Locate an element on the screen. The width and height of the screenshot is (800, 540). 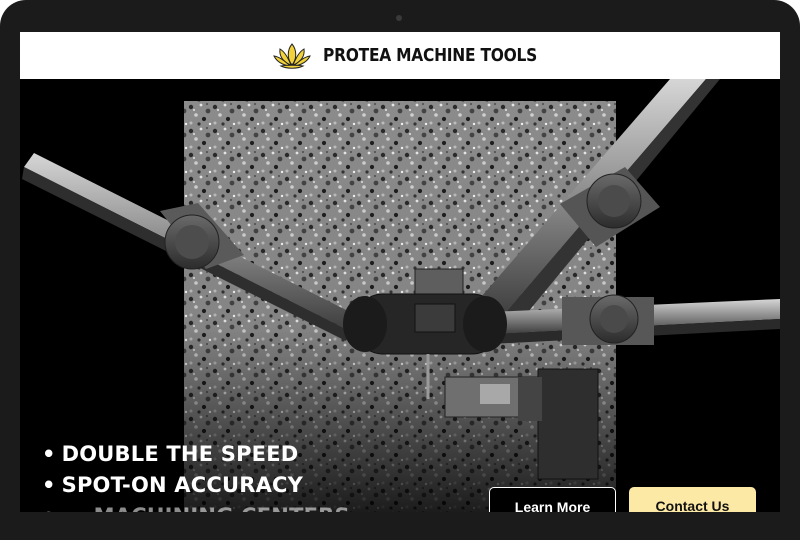
feature-text: SPOT-ON ACCURACY is located at coordinates (182, 485).